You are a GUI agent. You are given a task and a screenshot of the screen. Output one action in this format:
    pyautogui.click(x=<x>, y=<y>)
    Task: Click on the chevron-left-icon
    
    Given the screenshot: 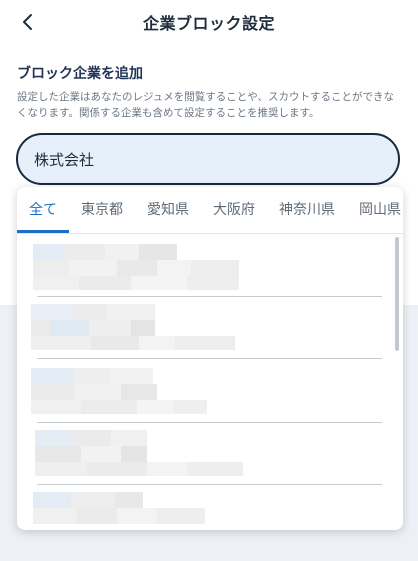 What is the action you would take?
    pyautogui.click(x=27, y=22)
    